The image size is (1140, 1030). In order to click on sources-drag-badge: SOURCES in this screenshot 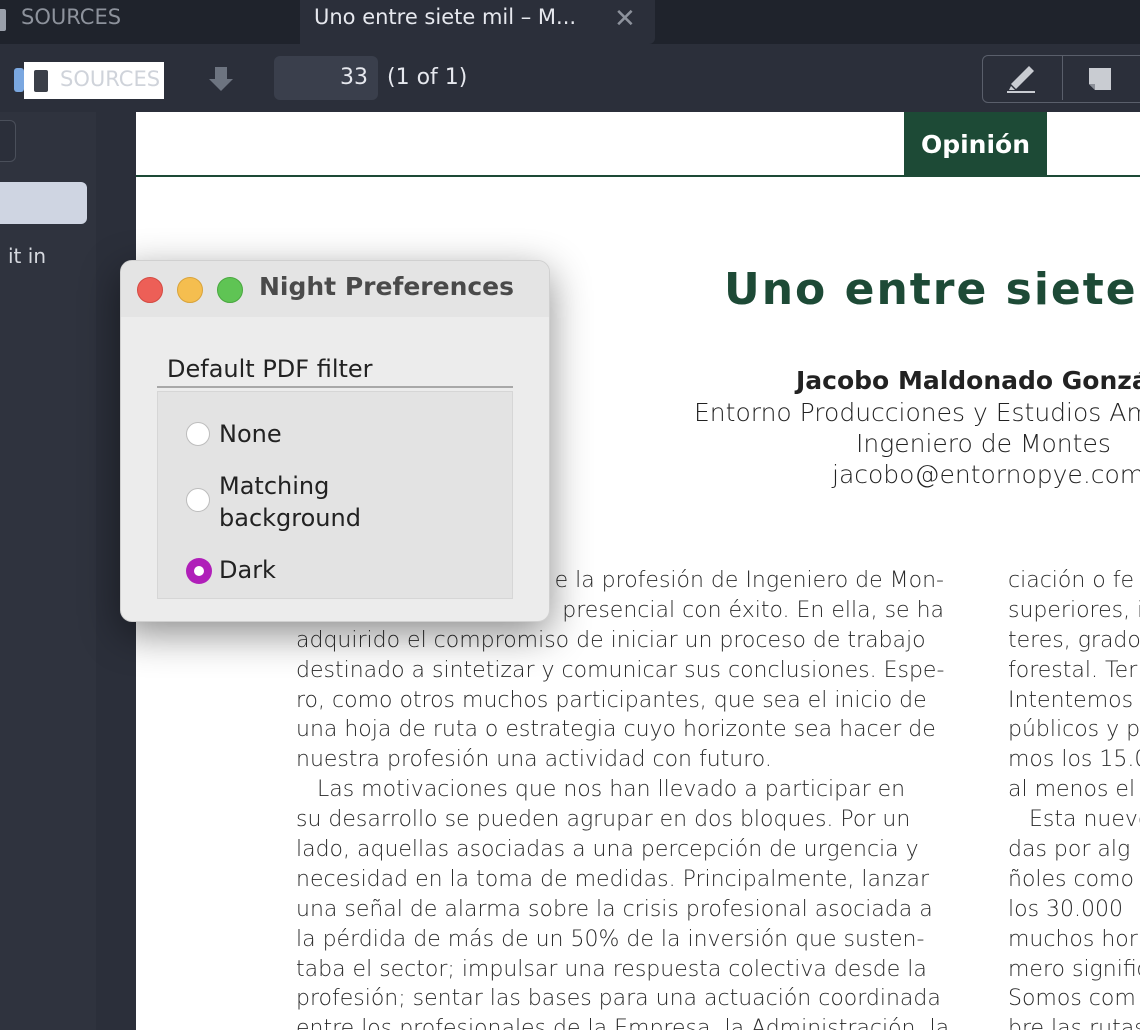, I will do `click(94, 80)`.